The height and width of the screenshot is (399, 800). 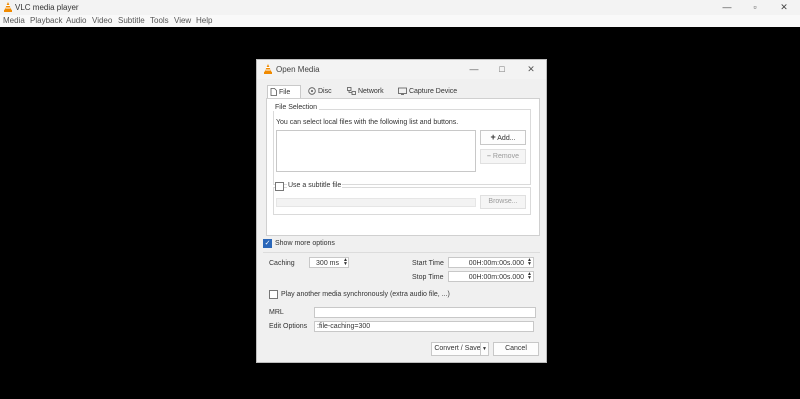 I want to click on chevron-down-icon: ▼, so click(x=484, y=349).